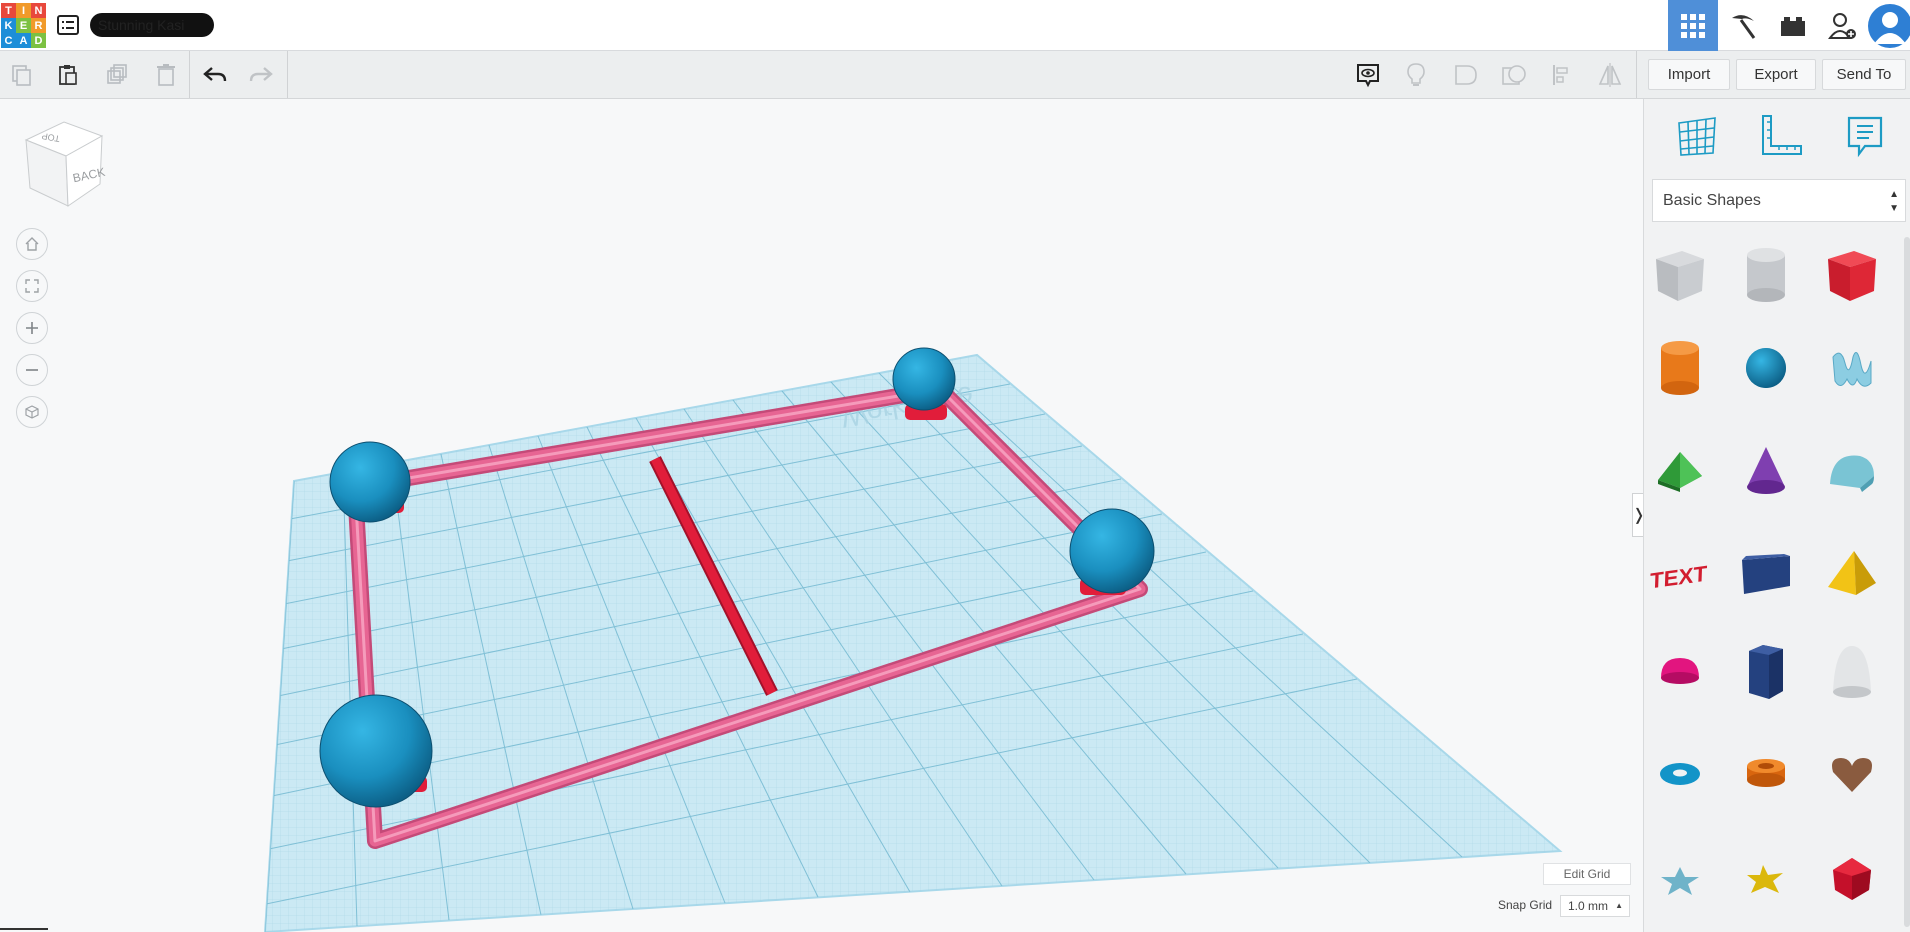 The height and width of the screenshot is (932, 1910). I want to click on scribble-icon, so click(1852, 368).